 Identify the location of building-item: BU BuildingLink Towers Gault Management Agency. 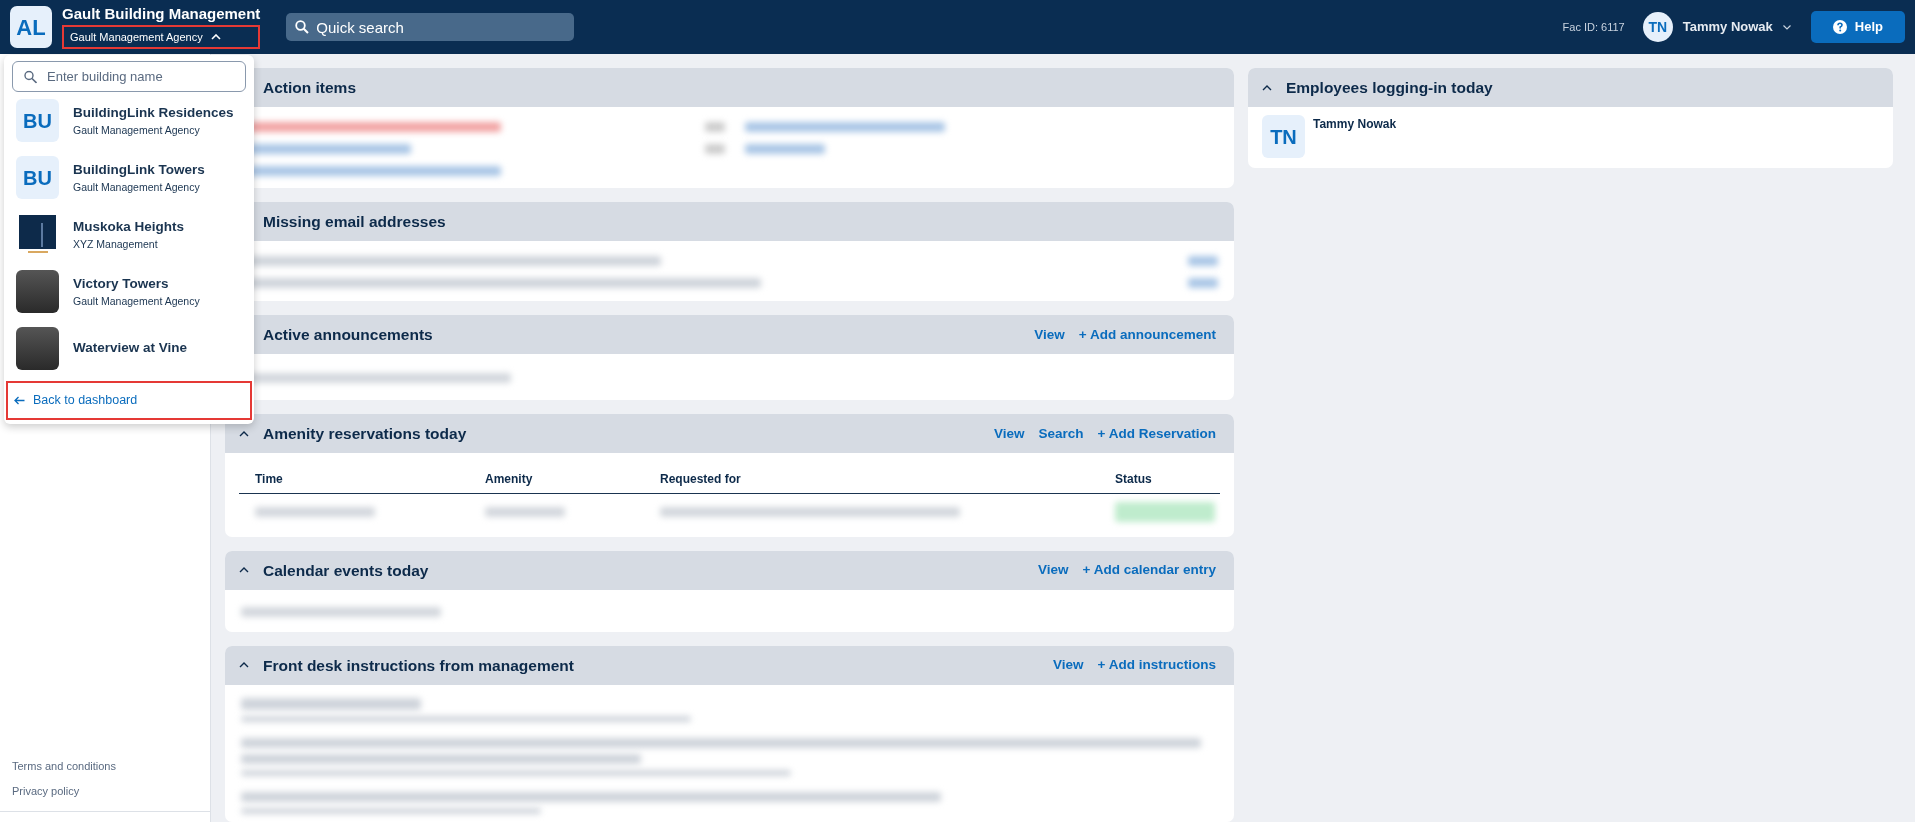
(129, 177).